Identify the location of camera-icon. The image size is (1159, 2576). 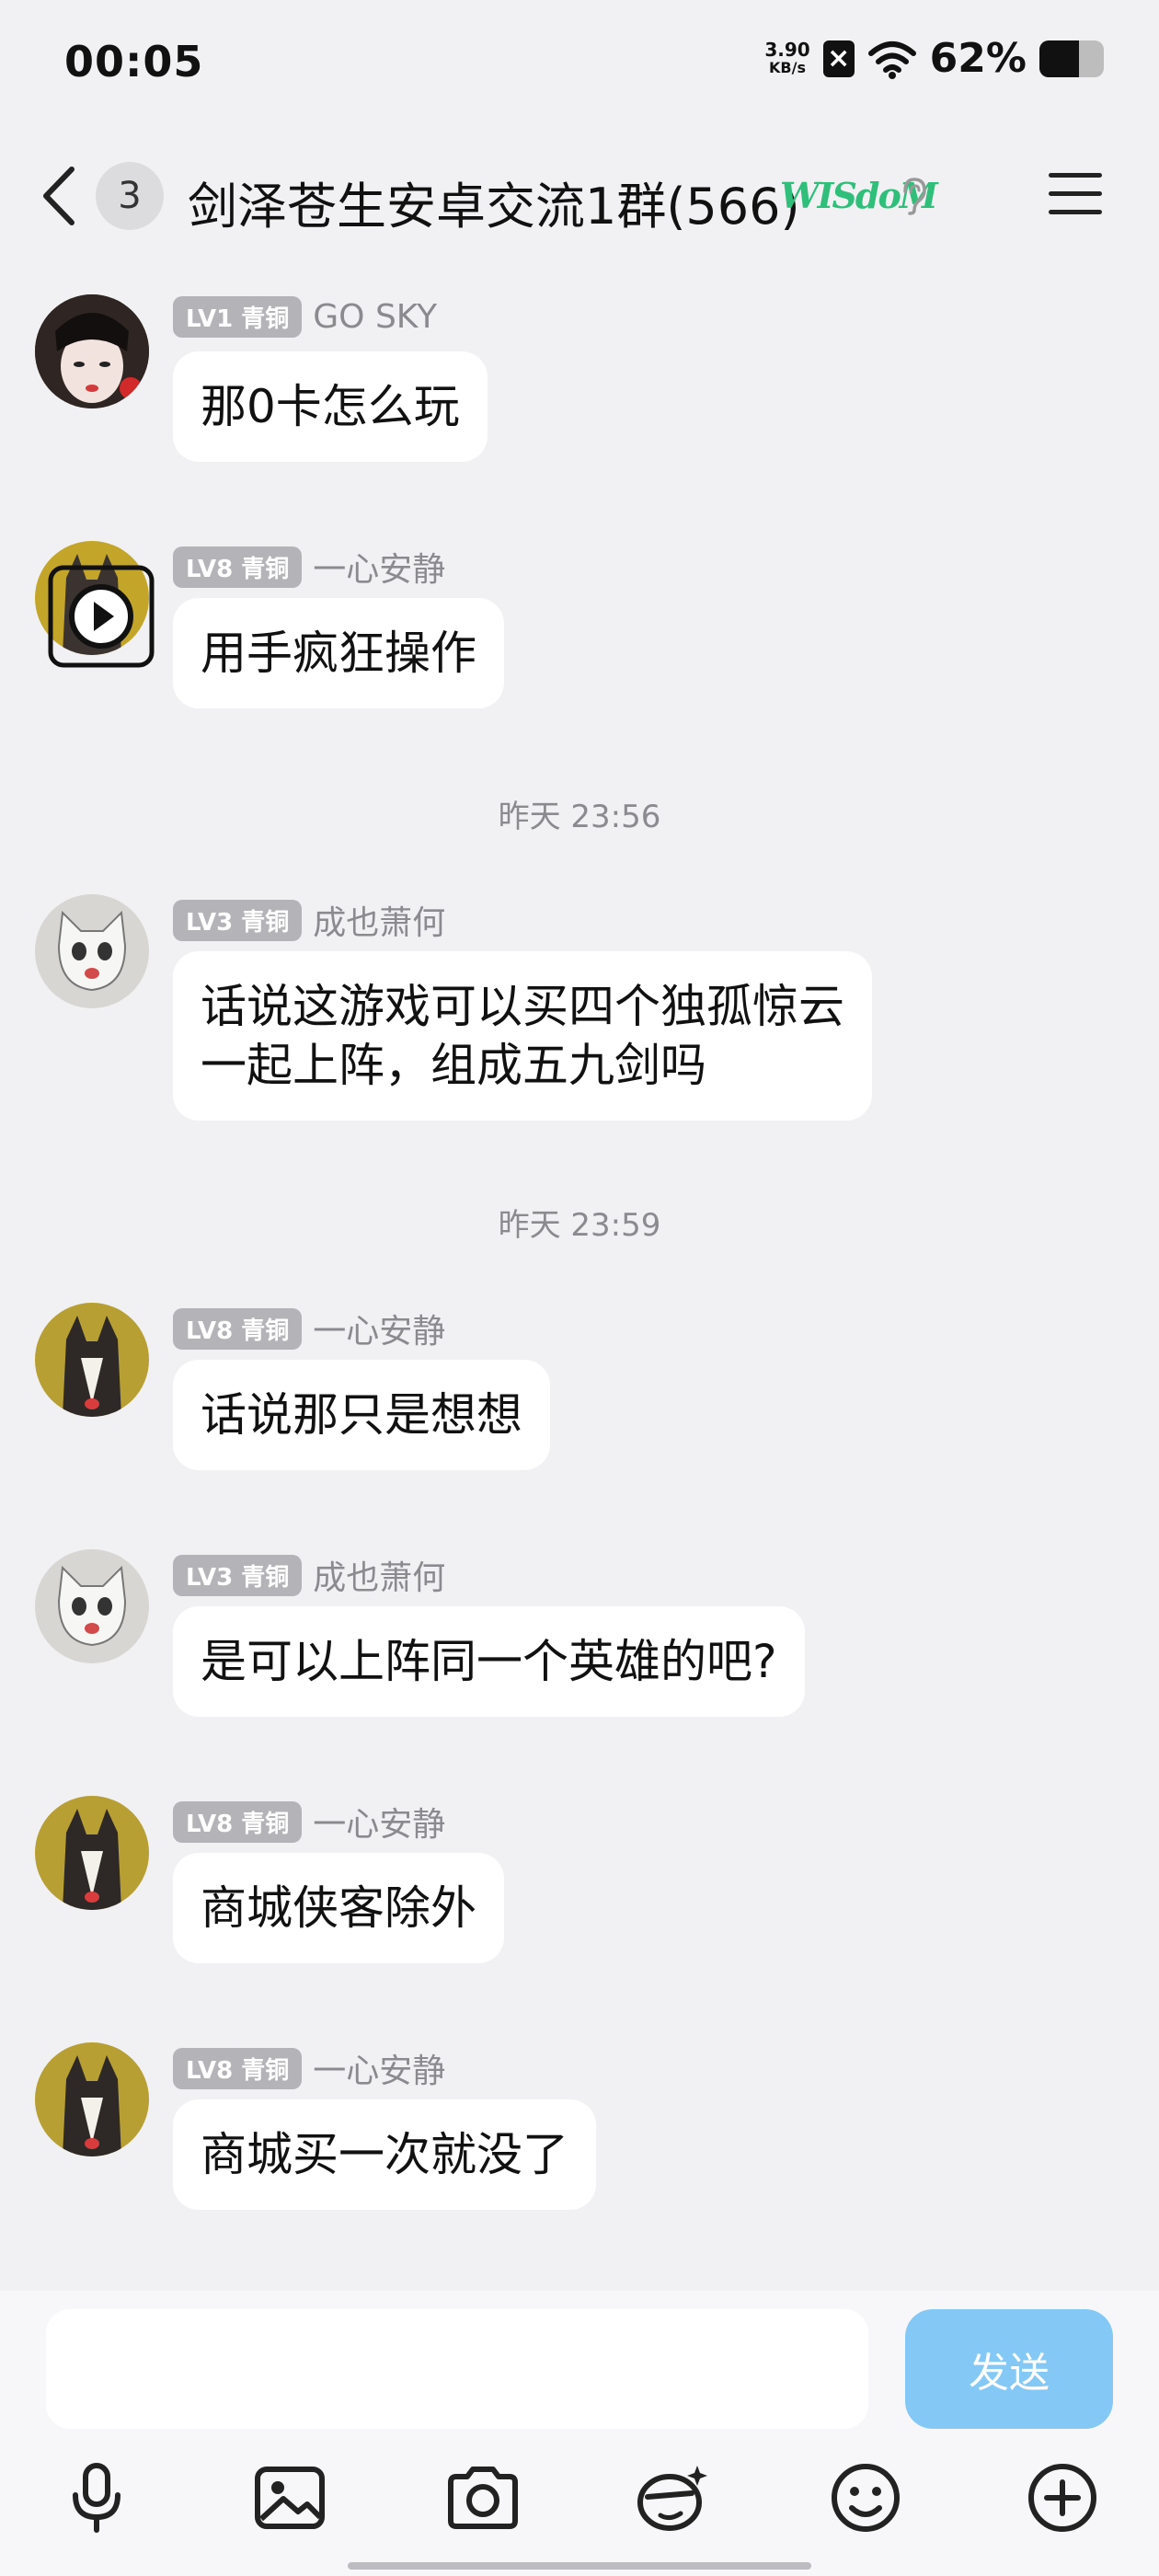
(483, 2497).